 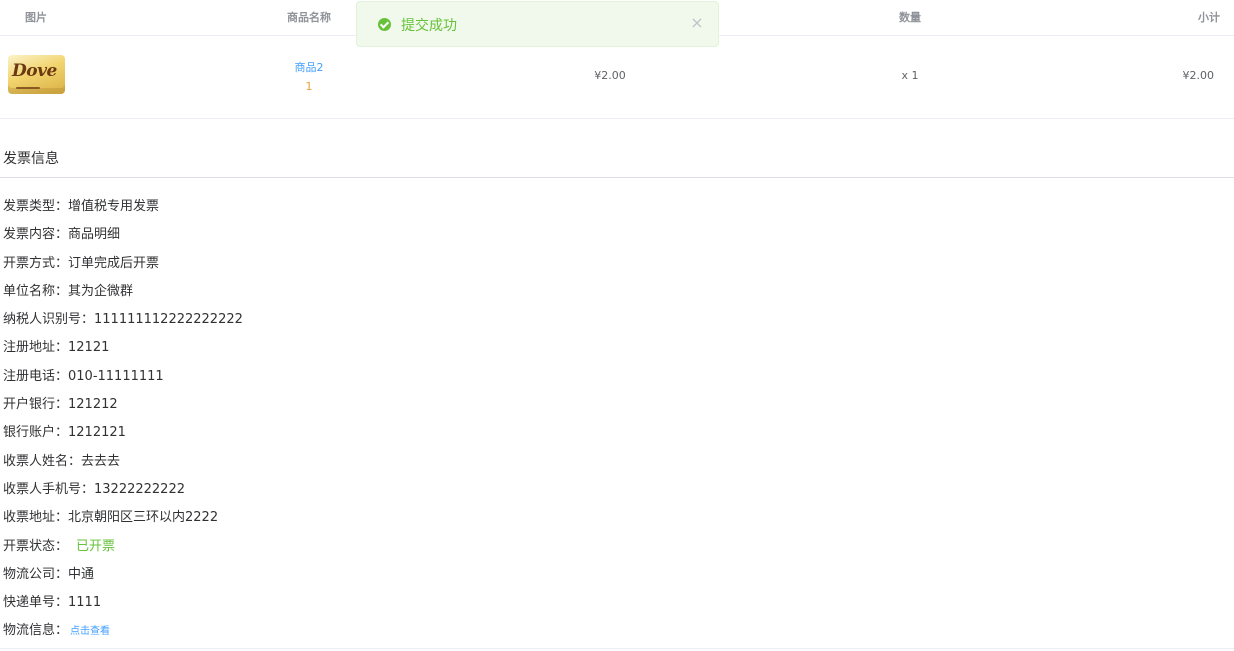 I want to click on field-label: 发票内容：, so click(x=36, y=235).